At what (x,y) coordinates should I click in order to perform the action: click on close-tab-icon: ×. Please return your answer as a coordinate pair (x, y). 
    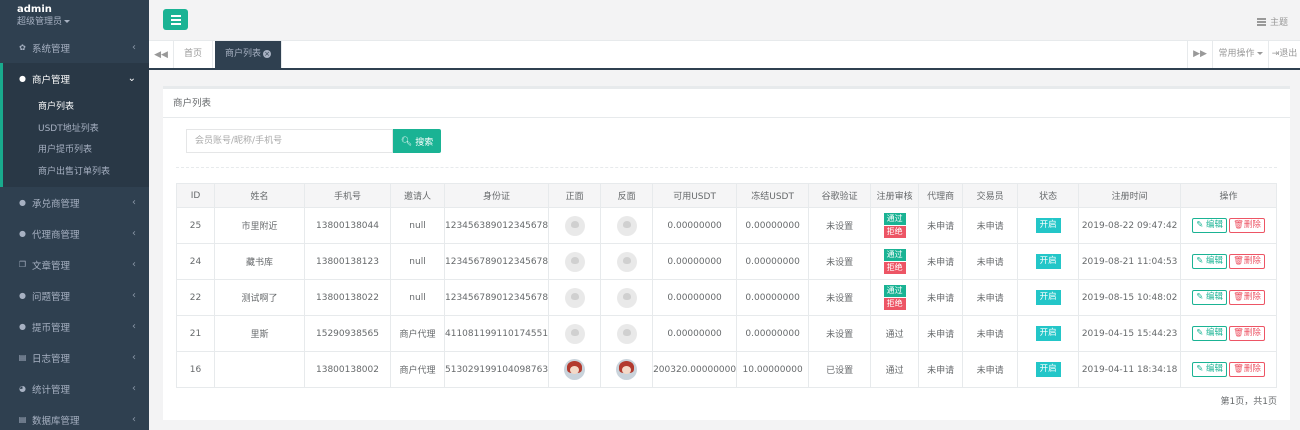
    Looking at the image, I should click on (267, 53).